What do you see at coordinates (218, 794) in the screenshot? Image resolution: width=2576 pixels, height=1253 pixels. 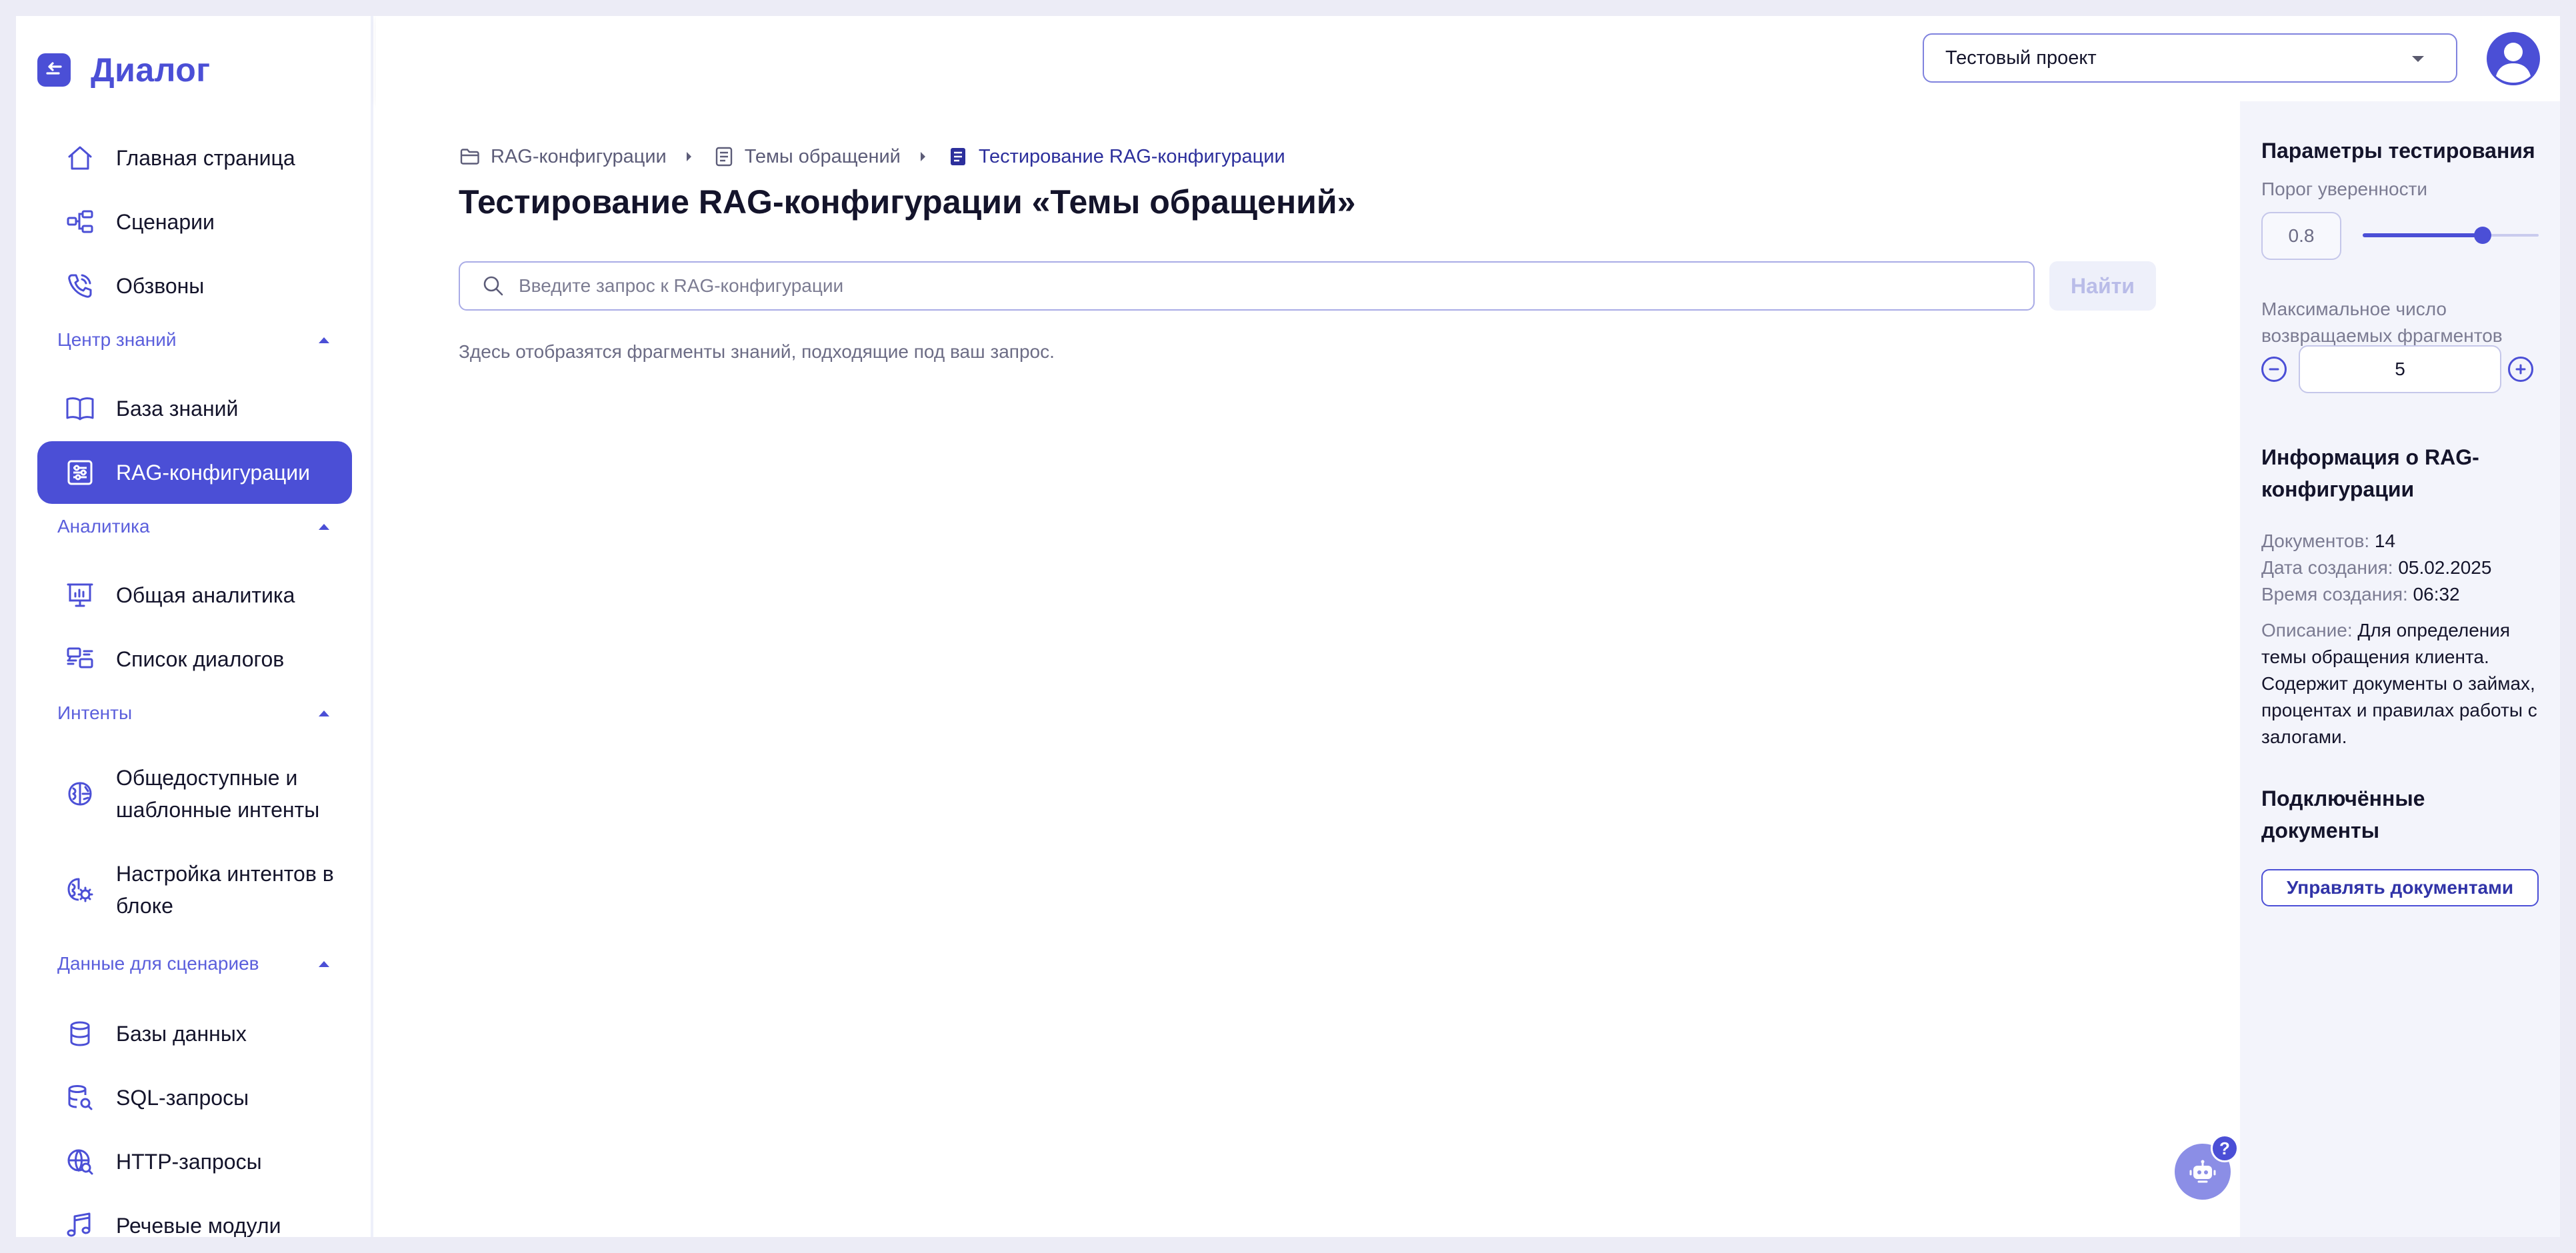 I see `sidebar-item-label: Общедоступные и шаблонные интенты` at bounding box center [218, 794].